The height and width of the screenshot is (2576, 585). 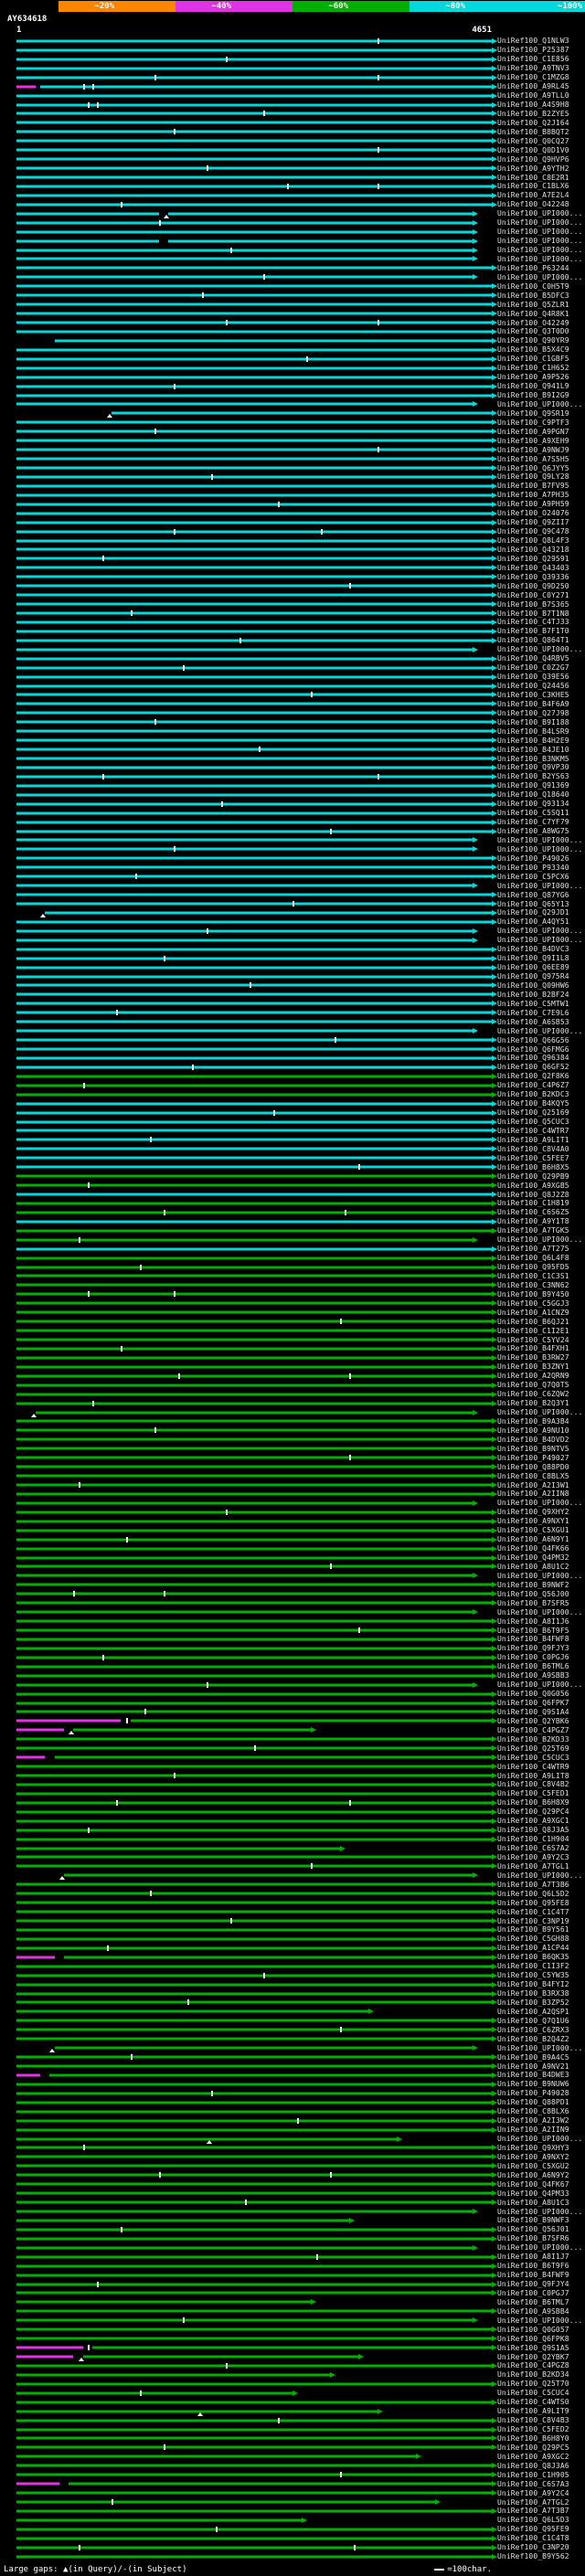 What do you see at coordinates (539, 1757) in the screenshot?
I see `hit-label: UniRef100_C5CUC3` at bounding box center [539, 1757].